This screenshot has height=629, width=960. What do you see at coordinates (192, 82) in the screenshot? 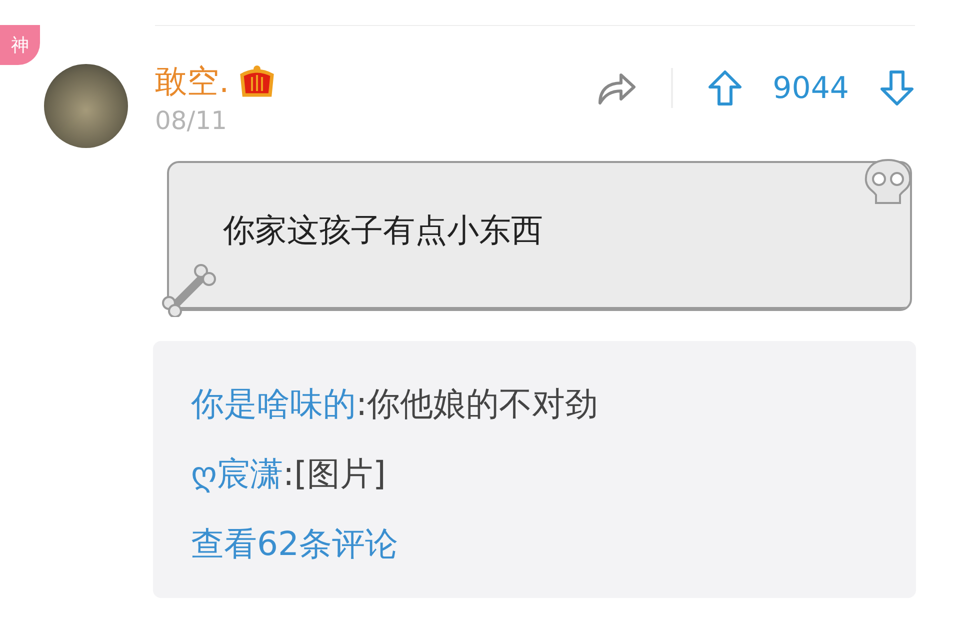
I see `username: 敢空.` at bounding box center [192, 82].